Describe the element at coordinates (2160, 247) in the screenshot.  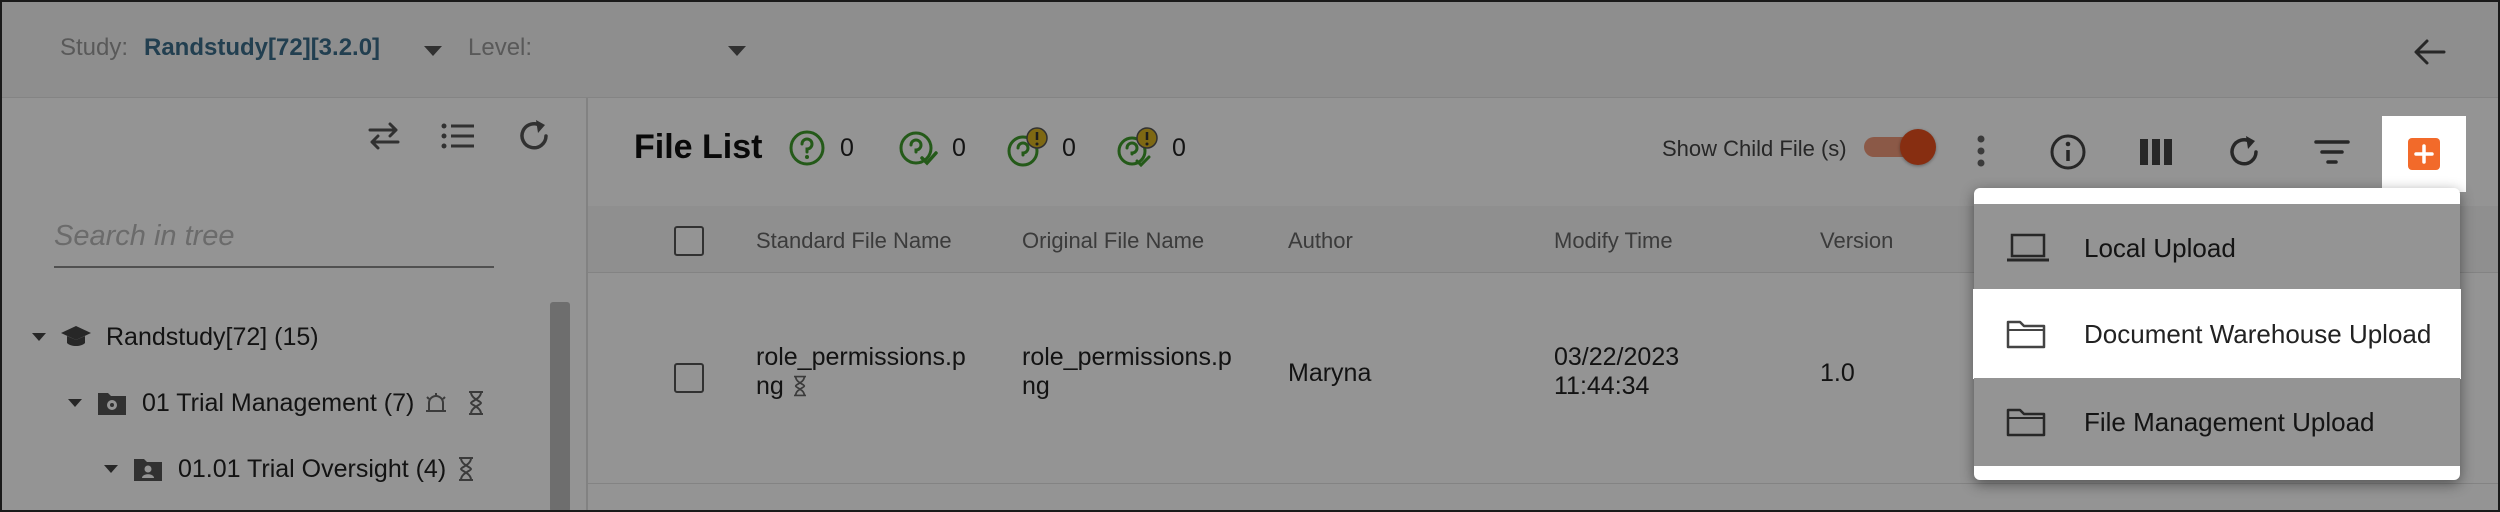
I see `menu-item-label: Local Upload` at that location.